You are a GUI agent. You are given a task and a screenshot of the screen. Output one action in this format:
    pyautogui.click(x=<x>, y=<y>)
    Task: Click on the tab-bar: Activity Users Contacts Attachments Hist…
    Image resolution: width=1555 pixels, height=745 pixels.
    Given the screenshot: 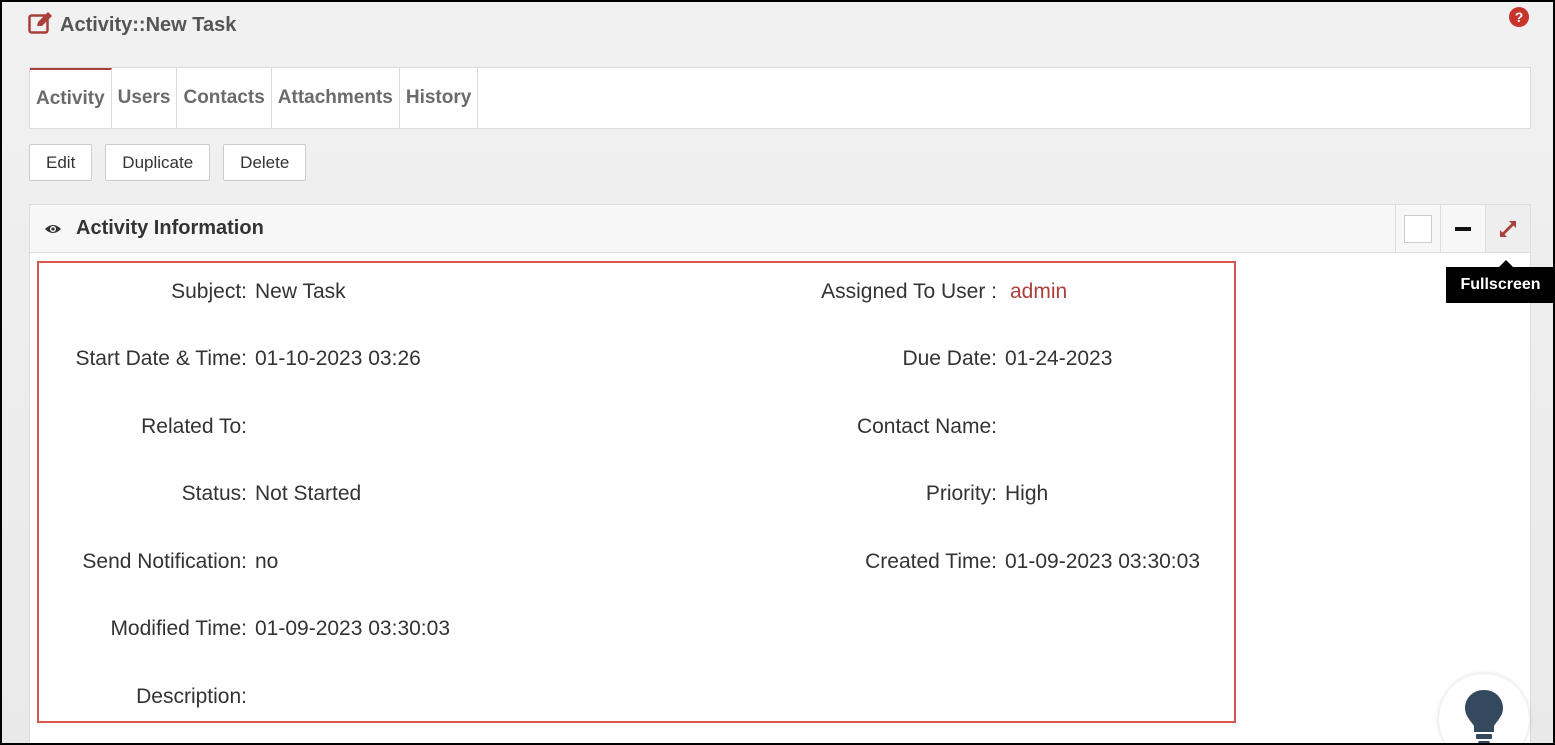 What is the action you would take?
    pyautogui.click(x=780, y=98)
    